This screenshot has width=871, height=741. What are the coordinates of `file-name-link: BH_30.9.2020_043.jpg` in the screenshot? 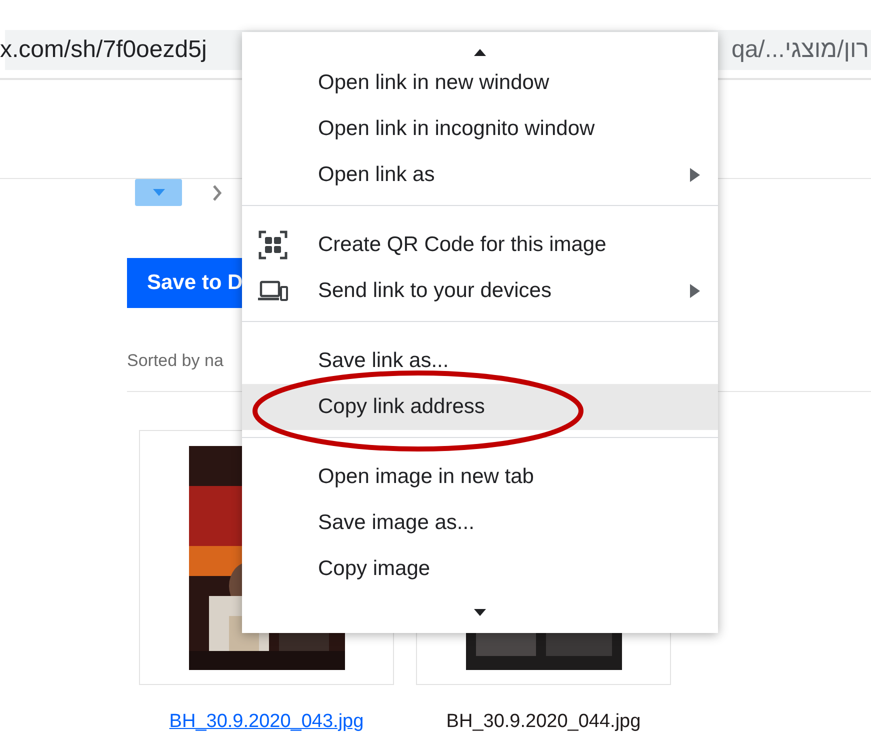 It's located at (266, 722).